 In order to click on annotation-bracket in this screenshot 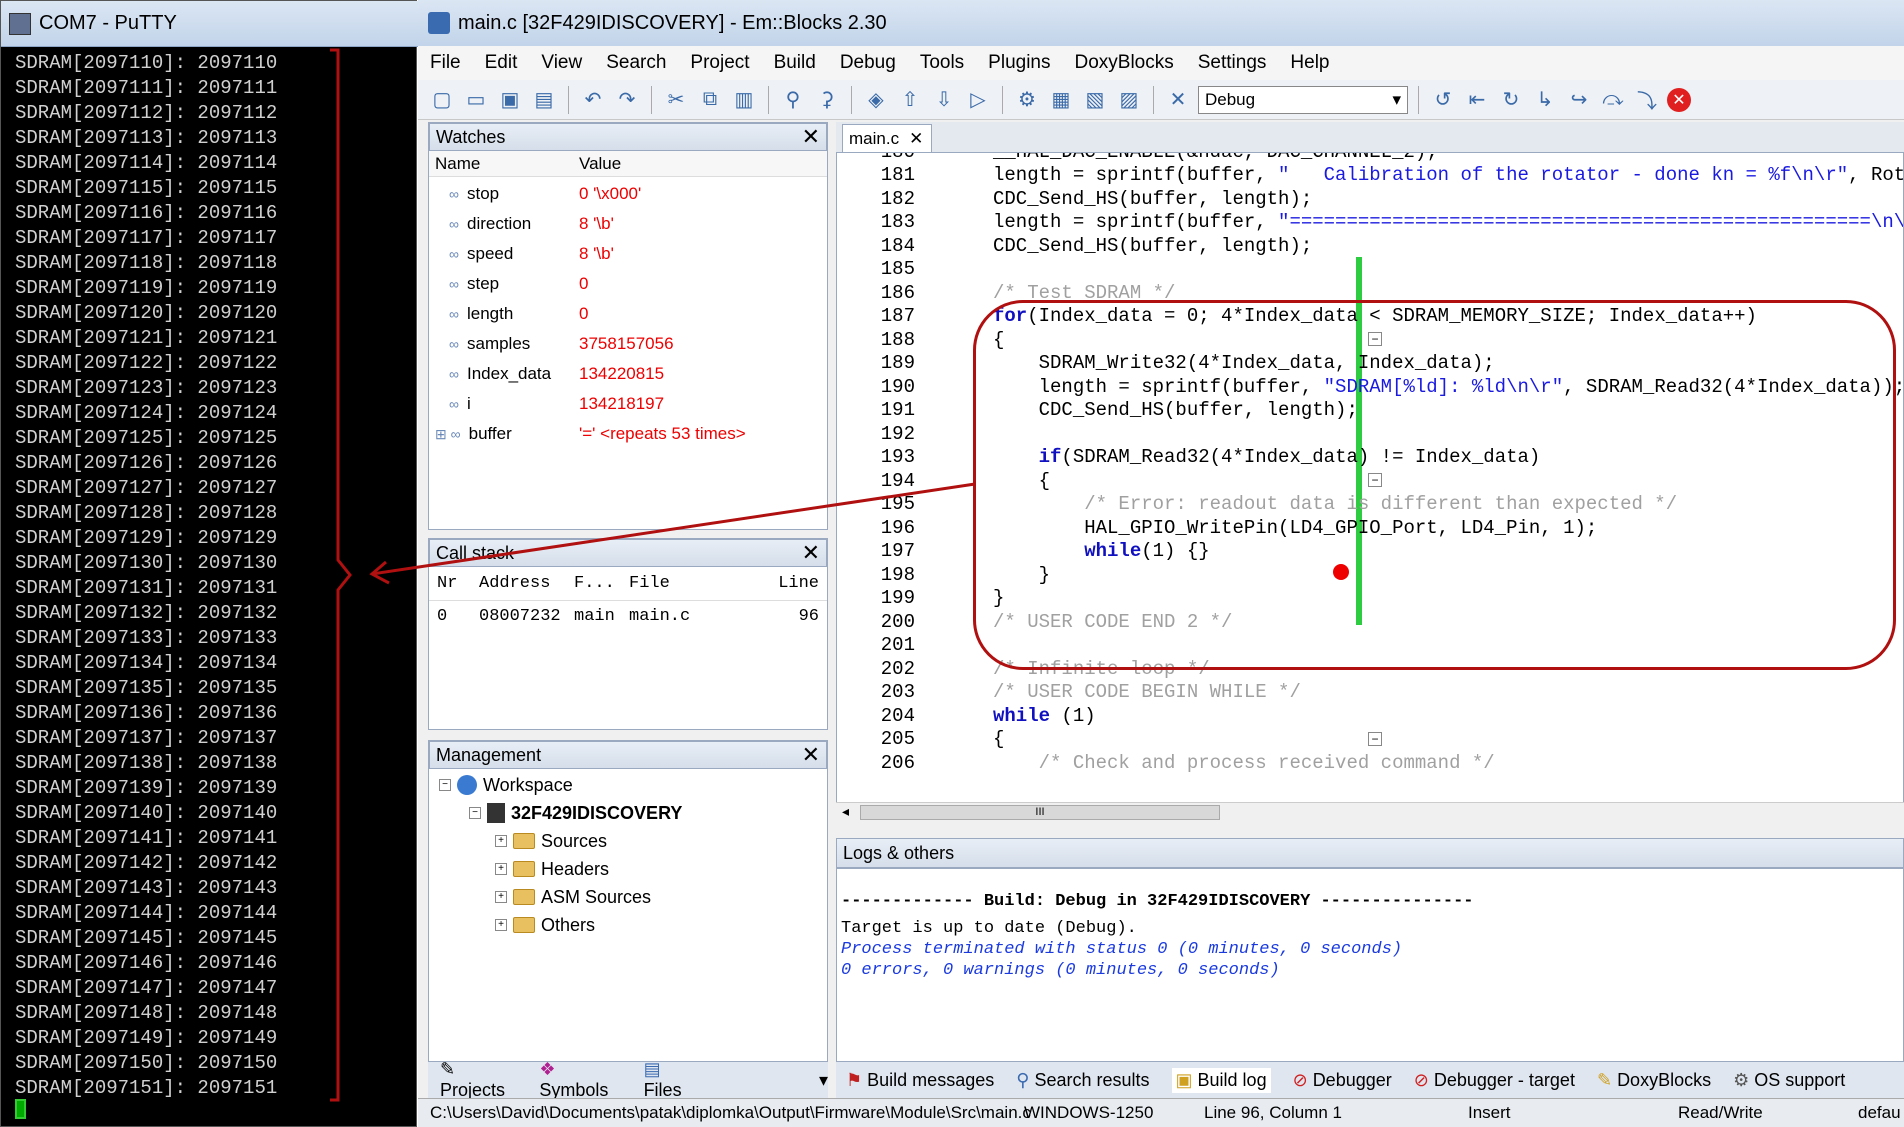, I will do `click(341, 575)`.